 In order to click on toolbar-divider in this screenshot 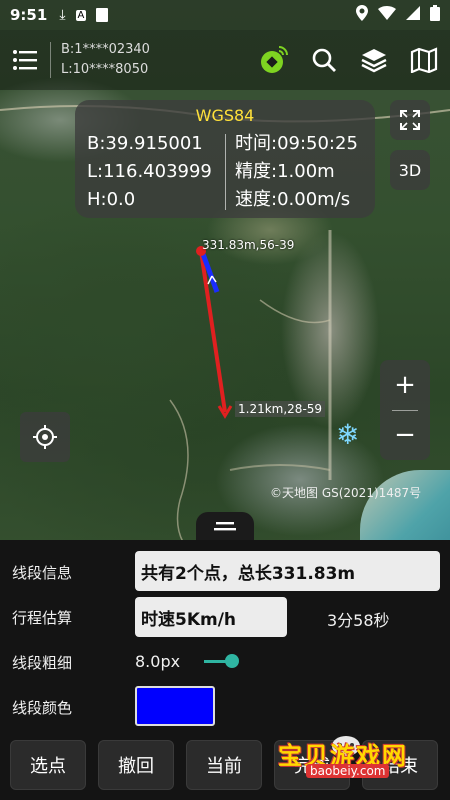, I will do `click(50, 60)`.